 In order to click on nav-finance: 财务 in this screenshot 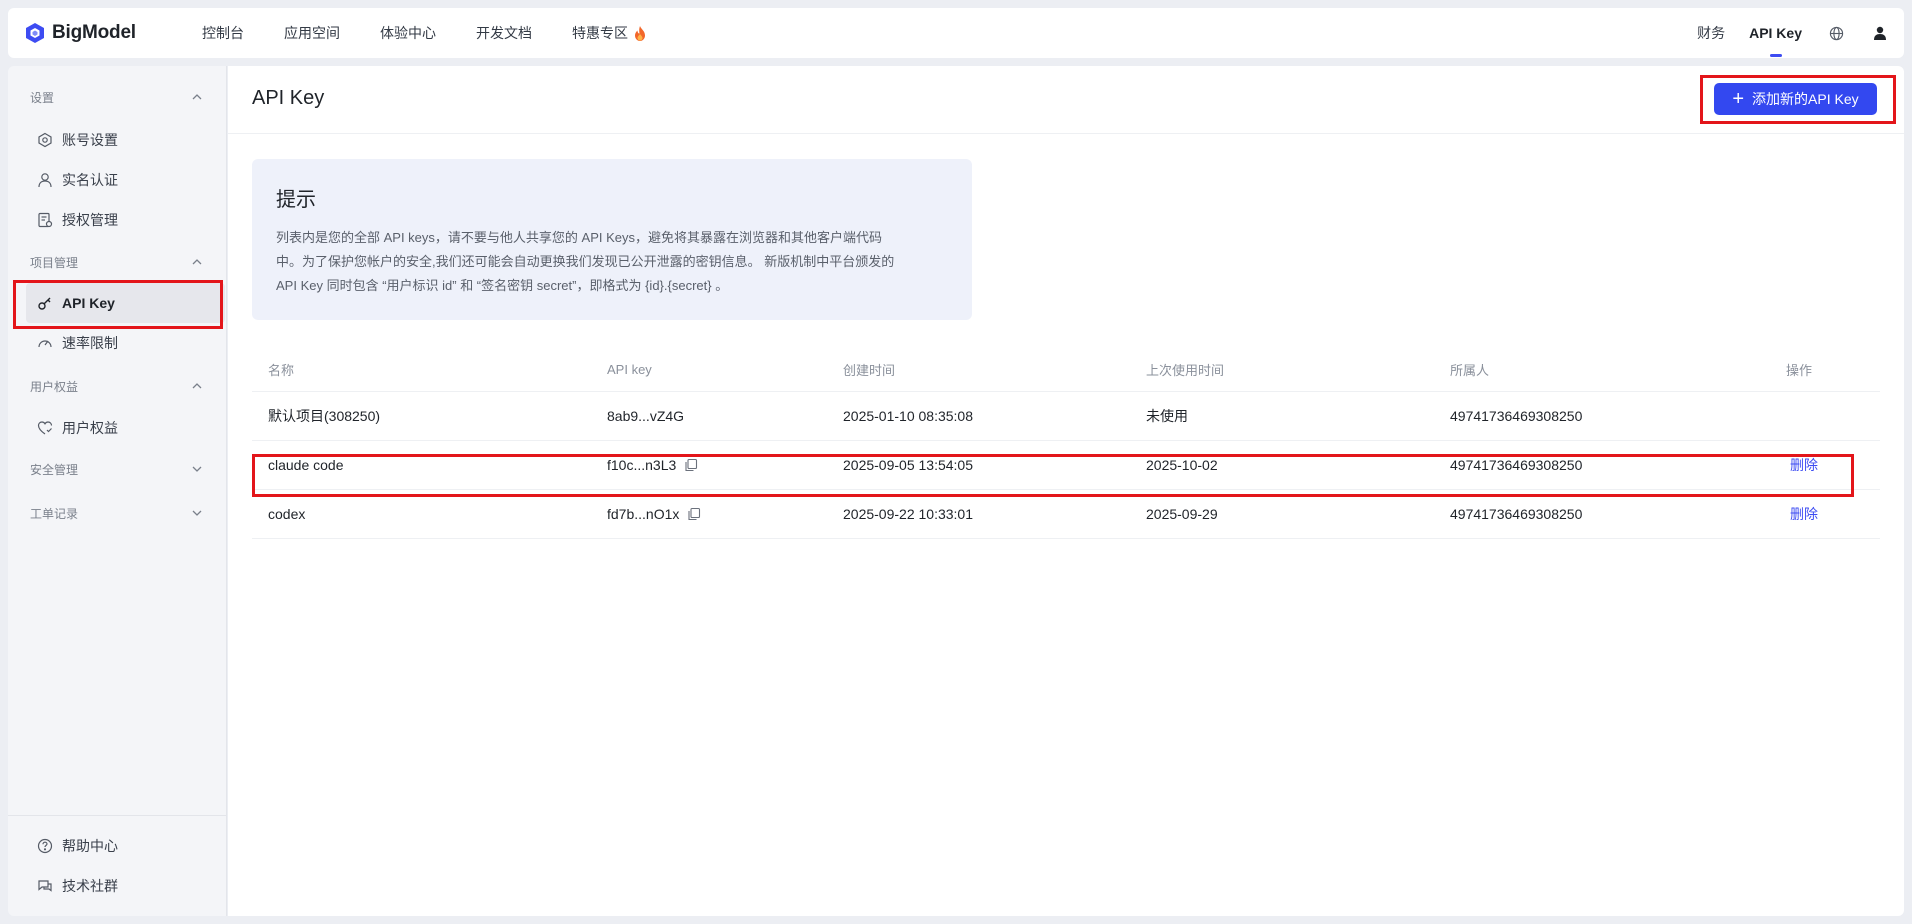, I will do `click(1711, 33)`.